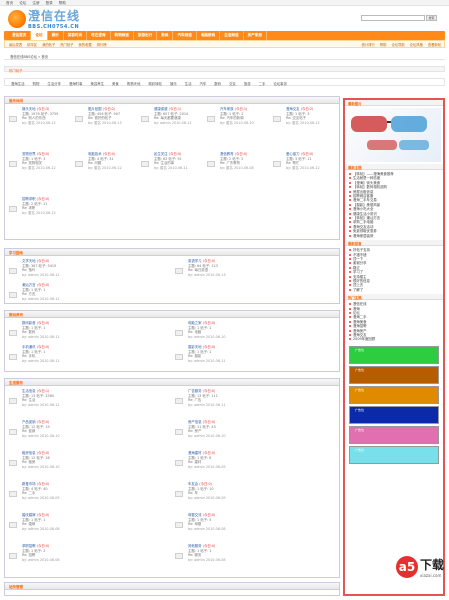 Image resolution: width=449 pixels, height=600 pixels. What do you see at coordinates (29, 285) in the screenshot?
I see `forum-title: 潮汕方言` at bounding box center [29, 285].